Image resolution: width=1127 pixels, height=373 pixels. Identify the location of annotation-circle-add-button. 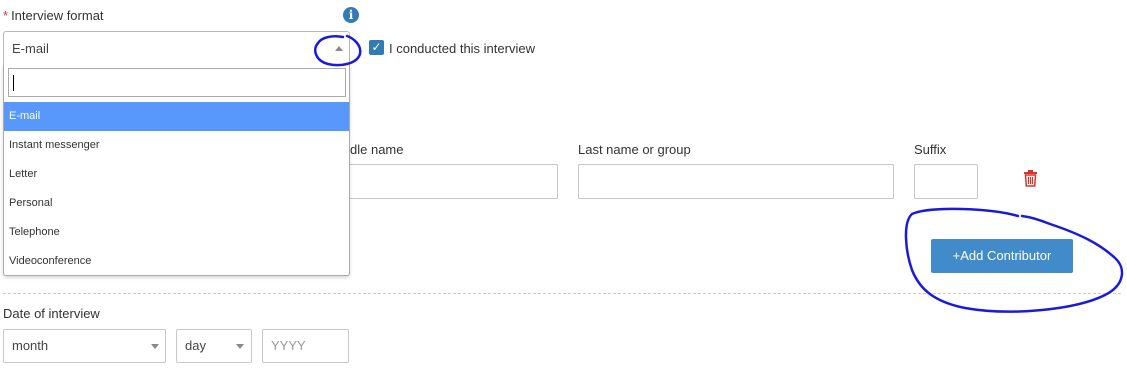
(1014, 260).